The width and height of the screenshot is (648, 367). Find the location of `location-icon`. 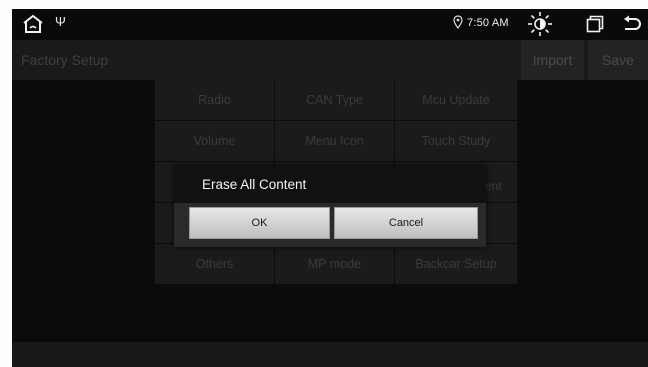

location-icon is located at coordinates (458, 22).